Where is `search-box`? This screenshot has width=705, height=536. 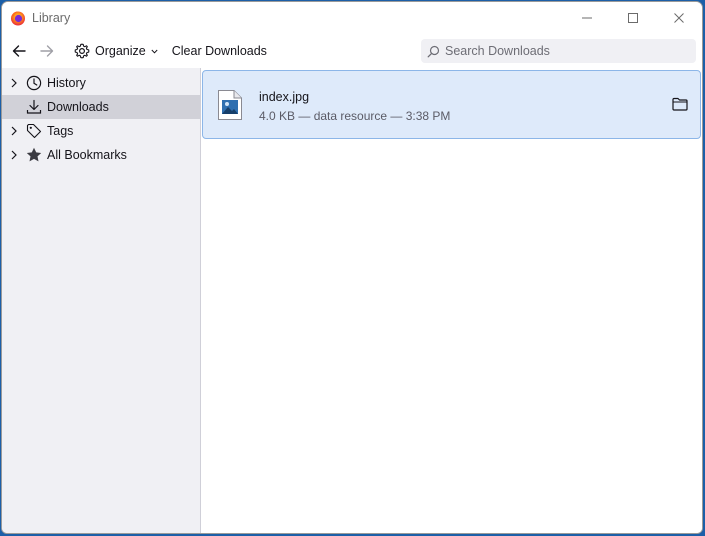
search-box is located at coordinates (558, 51).